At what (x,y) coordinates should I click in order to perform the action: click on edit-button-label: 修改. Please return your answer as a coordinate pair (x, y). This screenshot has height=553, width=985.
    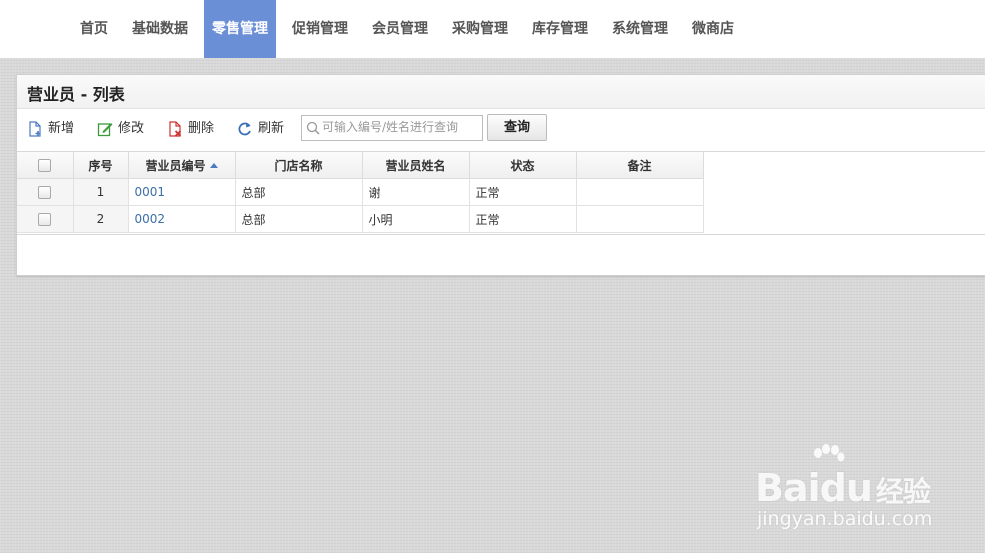
    Looking at the image, I should click on (131, 128).